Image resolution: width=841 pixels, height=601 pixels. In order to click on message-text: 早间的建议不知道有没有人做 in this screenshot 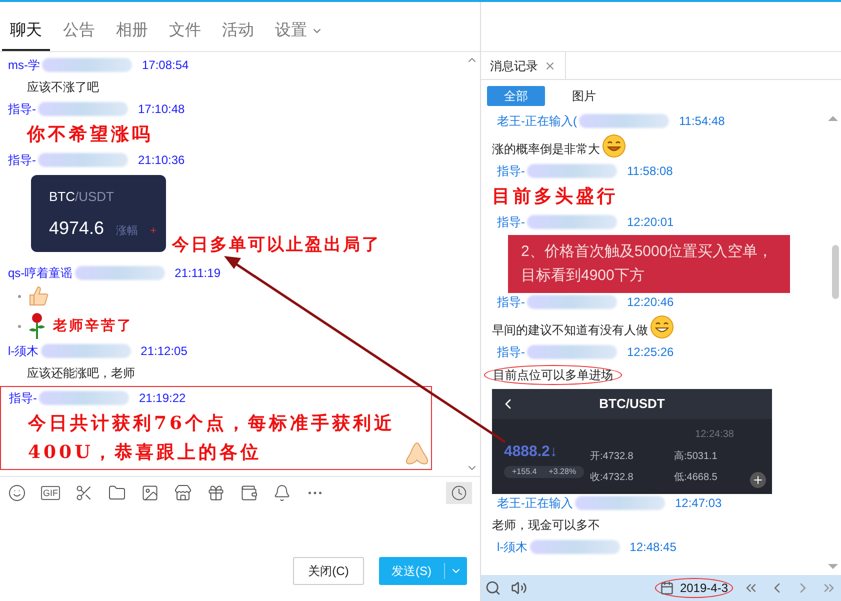, I will do `click(570, 330)`.